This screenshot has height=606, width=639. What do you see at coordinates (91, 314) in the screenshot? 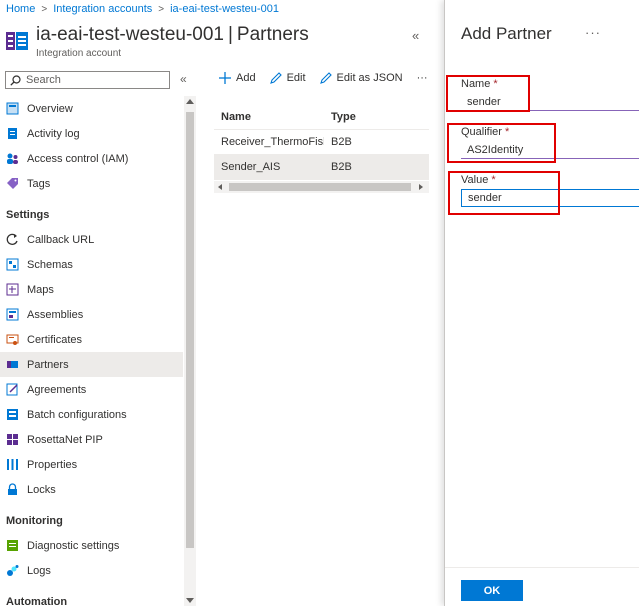
I see `menu-item-assemblies: Assemblies` at bounding box center [91, 314].